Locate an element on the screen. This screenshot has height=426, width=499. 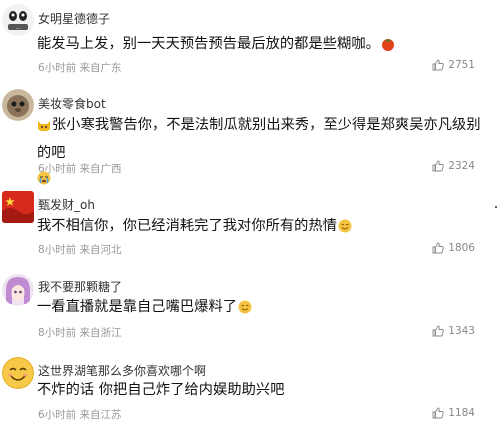
comment-meta: 6小时前 来自江苏 is located at coordinates (80, 414).